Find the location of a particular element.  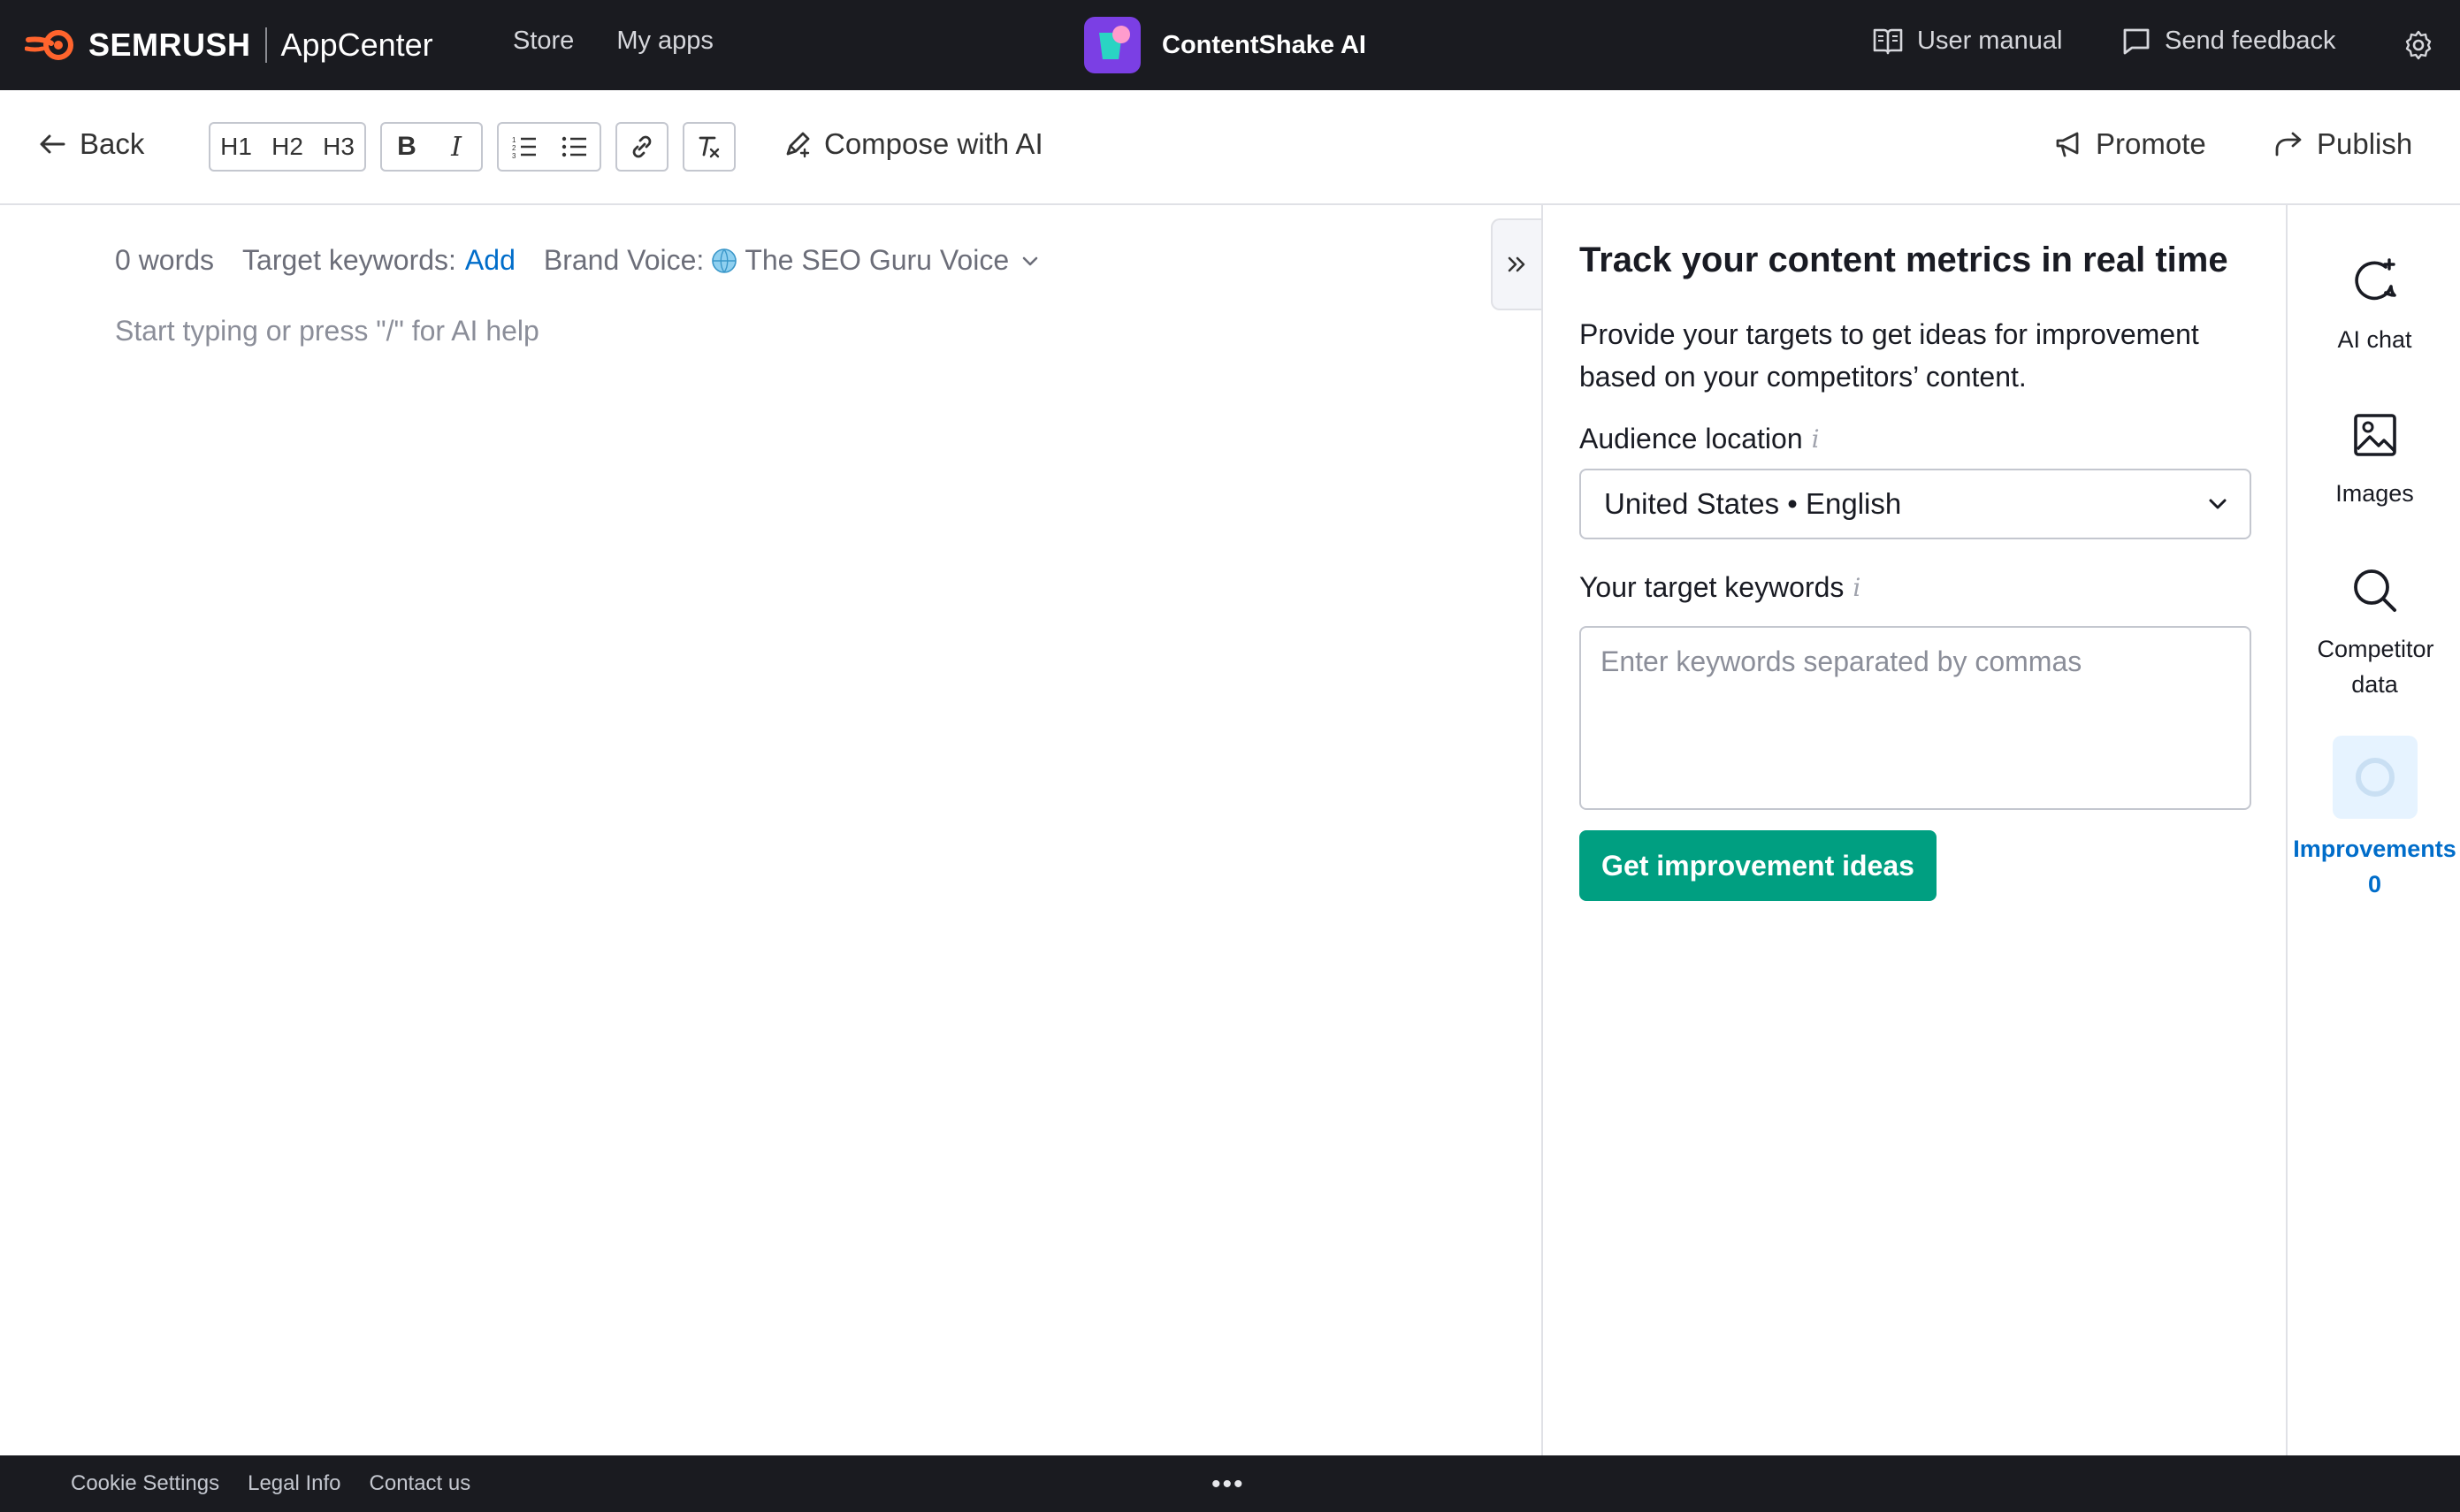

link-group is located at coordinates (641, 147).